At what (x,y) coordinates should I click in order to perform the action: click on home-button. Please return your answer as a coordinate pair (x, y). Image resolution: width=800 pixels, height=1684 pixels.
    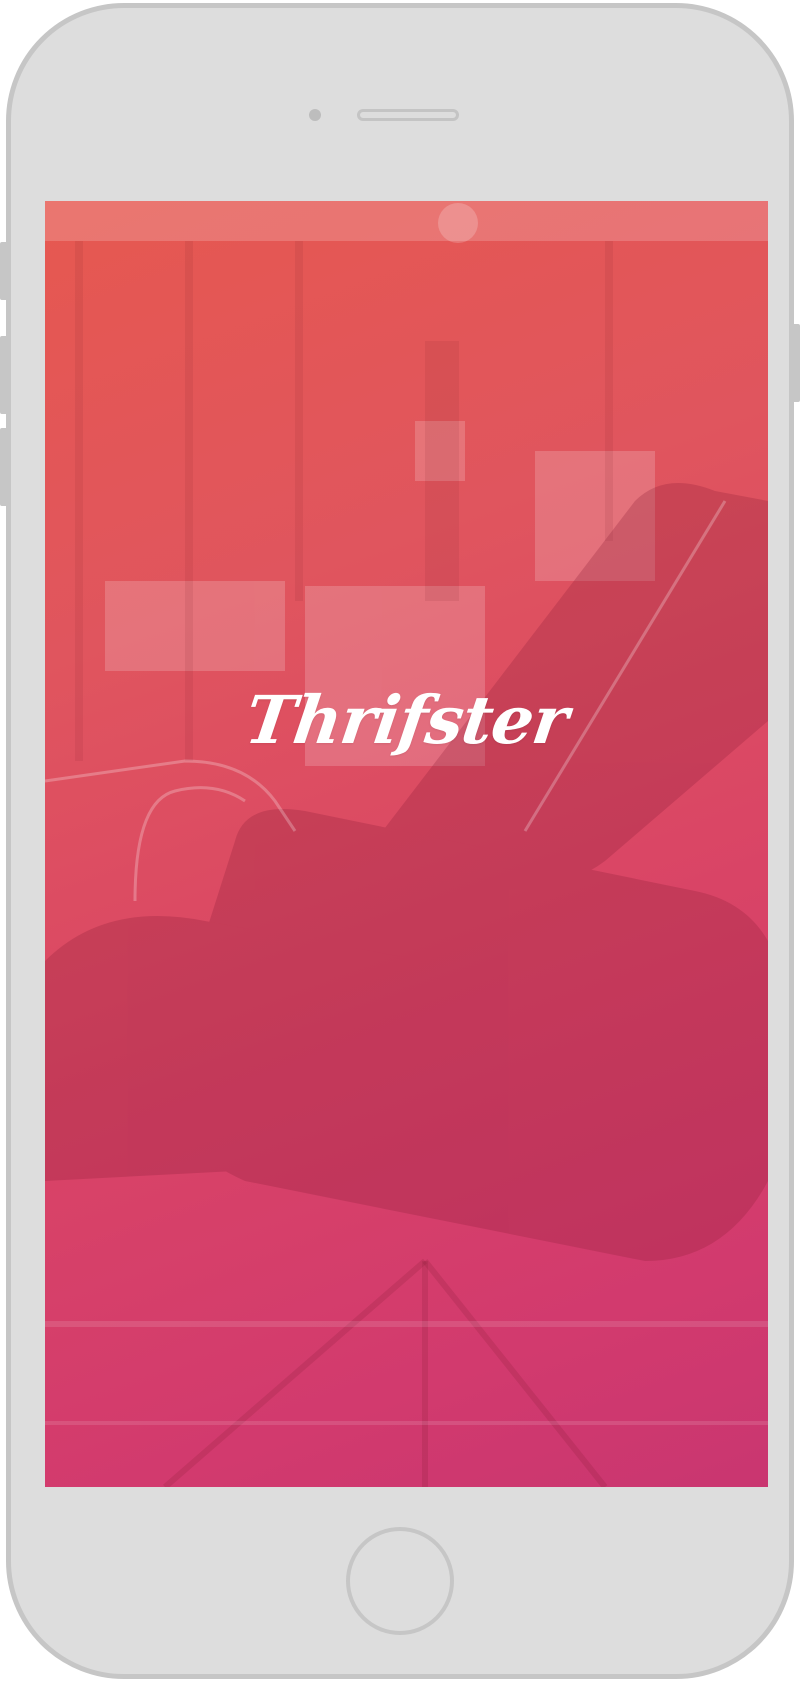
    Looking at the image, I should click on (400, 1581).